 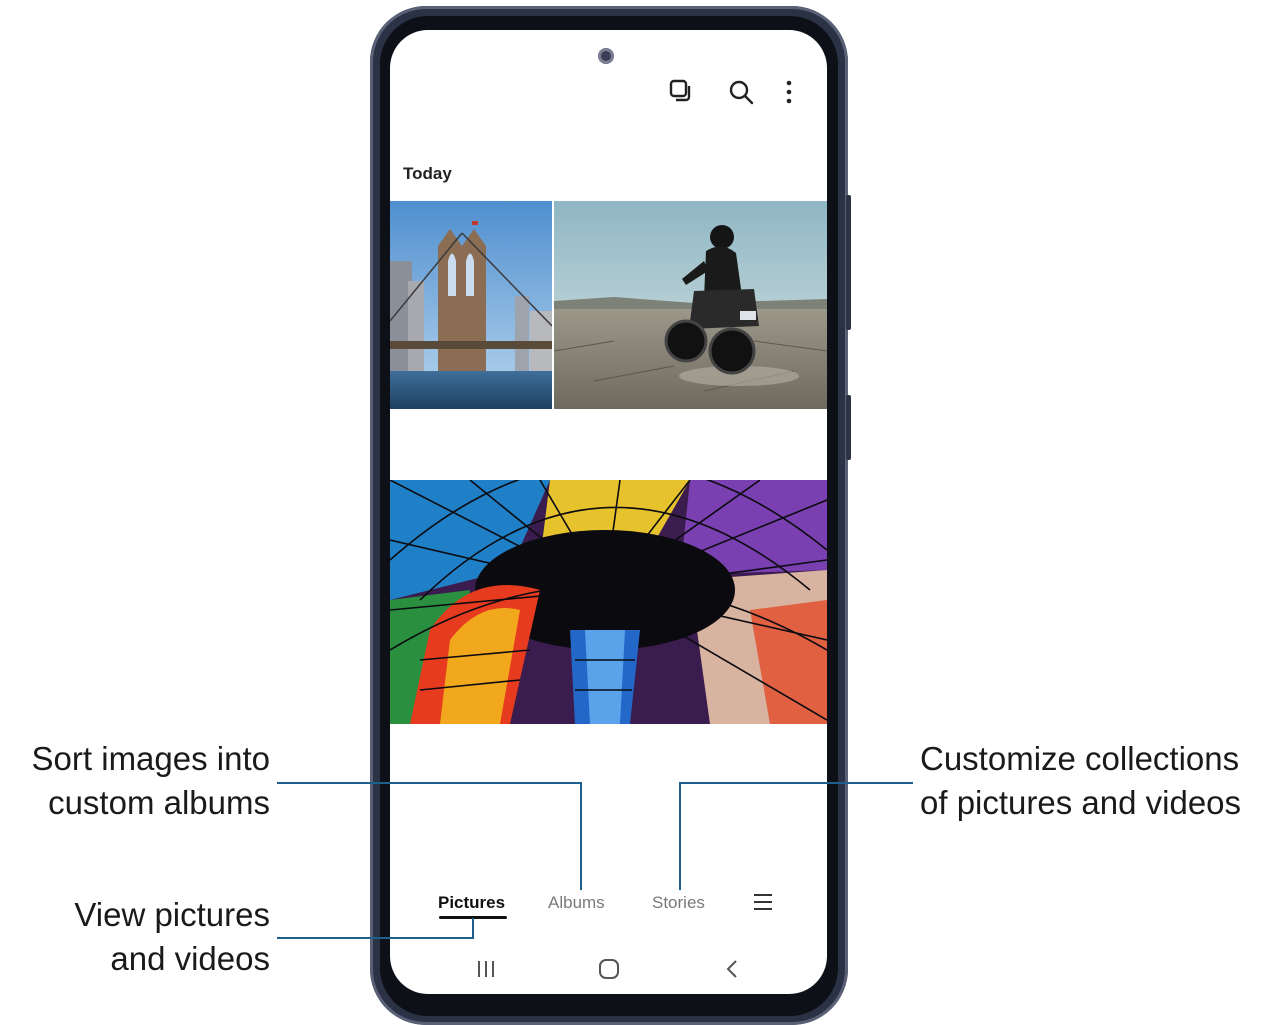 What do you see at coordinates (678, 903) in the screenshot?
I see `tab-stories: Stories` at bounding box center [678, 903].